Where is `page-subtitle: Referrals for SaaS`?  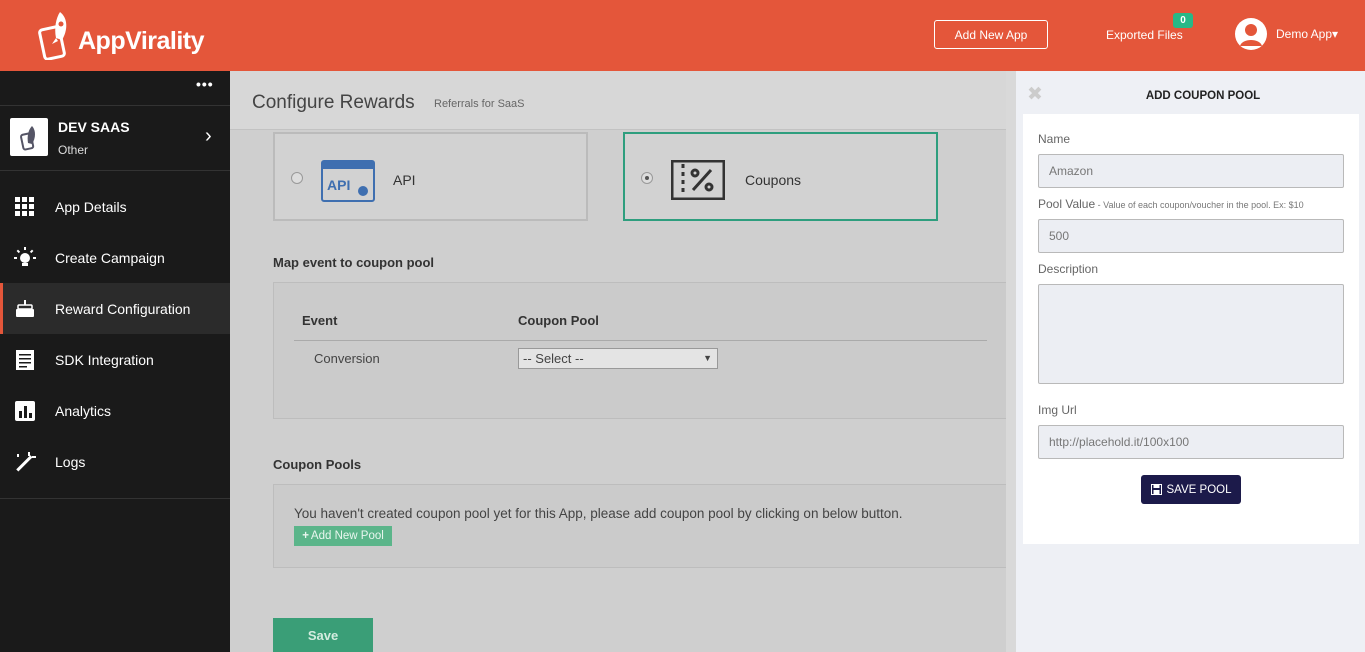
page-subtitle: Referrals for SaaS is located at coordinates (479, 104).